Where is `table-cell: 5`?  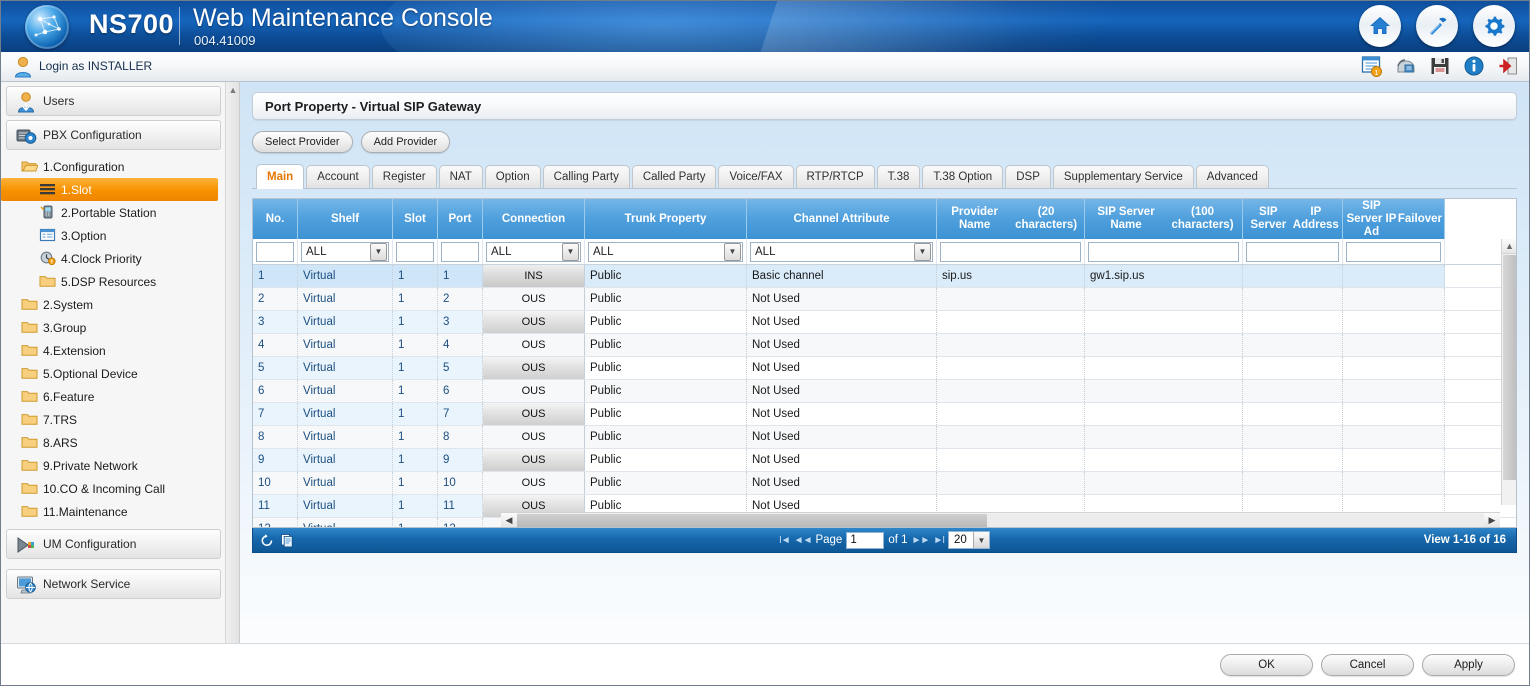 table-cell: 5 is located at coordinates (275, 368).